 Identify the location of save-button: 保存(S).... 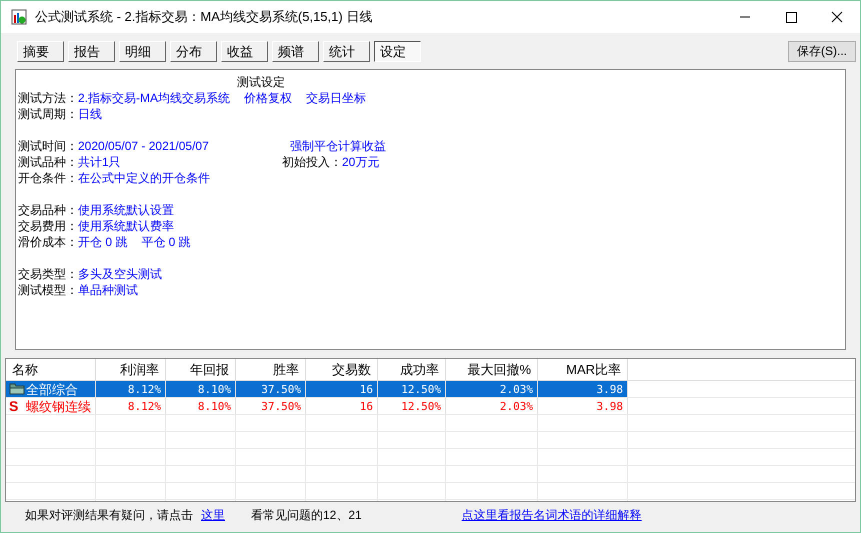
(822, 51).